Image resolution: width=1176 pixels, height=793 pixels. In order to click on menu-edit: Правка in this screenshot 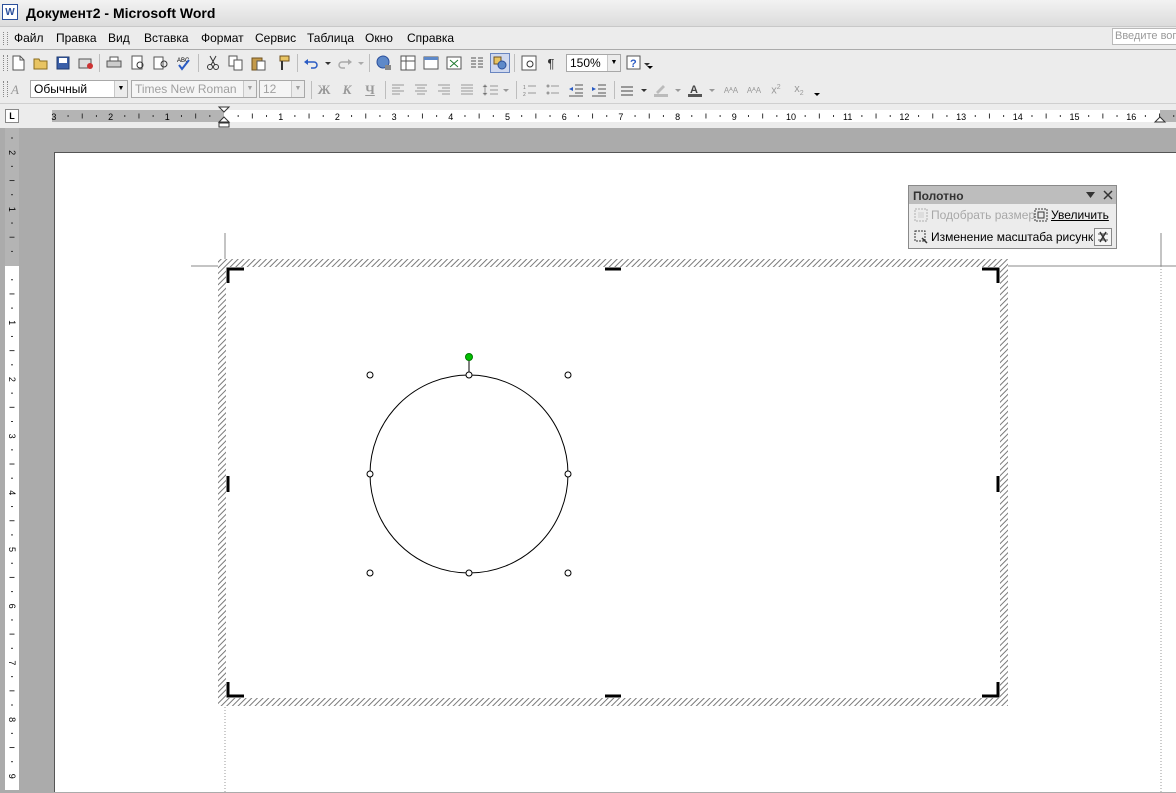, I will do `click(76, 38)`.